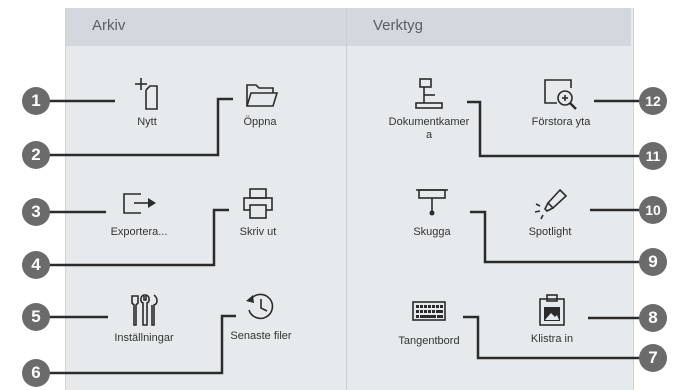 The height and width of the screenshot is (390, 690). Describe the element at coordinates (36, 317) in the screenshot. I see `callout-5: 5` at that location.